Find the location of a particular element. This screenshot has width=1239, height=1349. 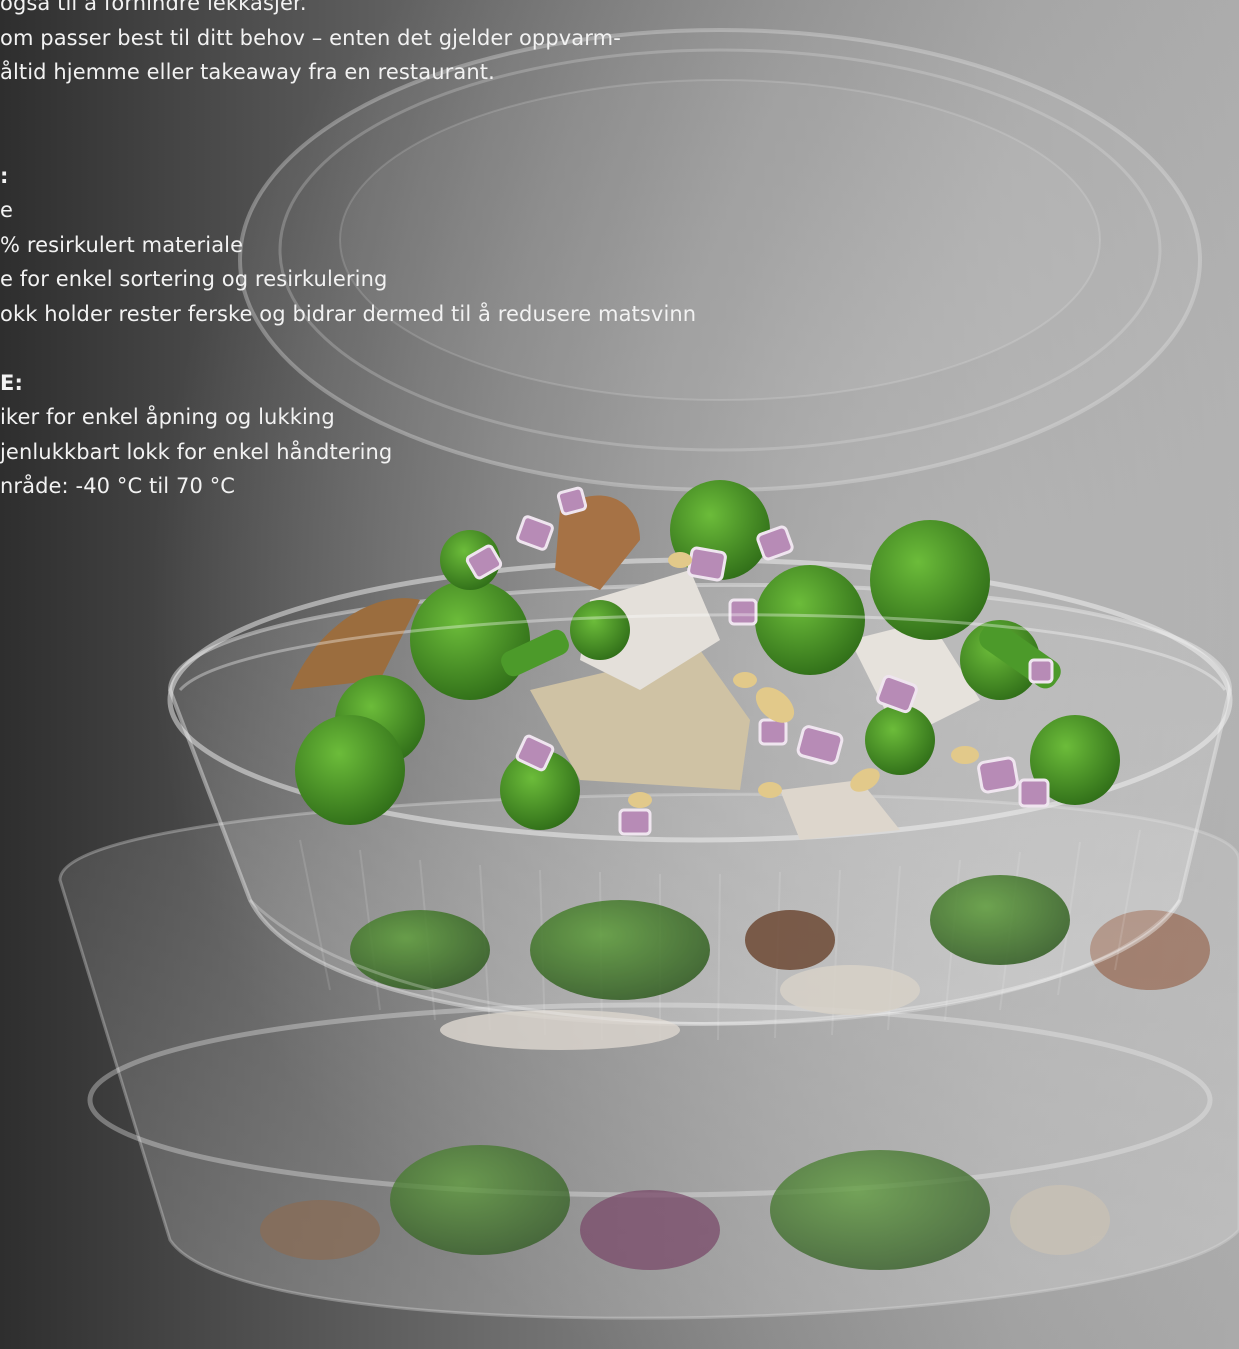

feature-item: iker for enkel åpning og lukking is located at coordinates (167, 417).